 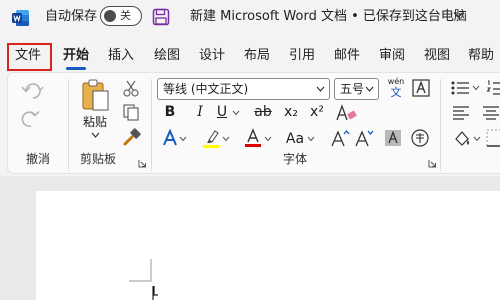 What do you see at coordinates (476, 88) in the screenshot?
I see `bullets-dropdown-icon` at bounding box center [476, 88].